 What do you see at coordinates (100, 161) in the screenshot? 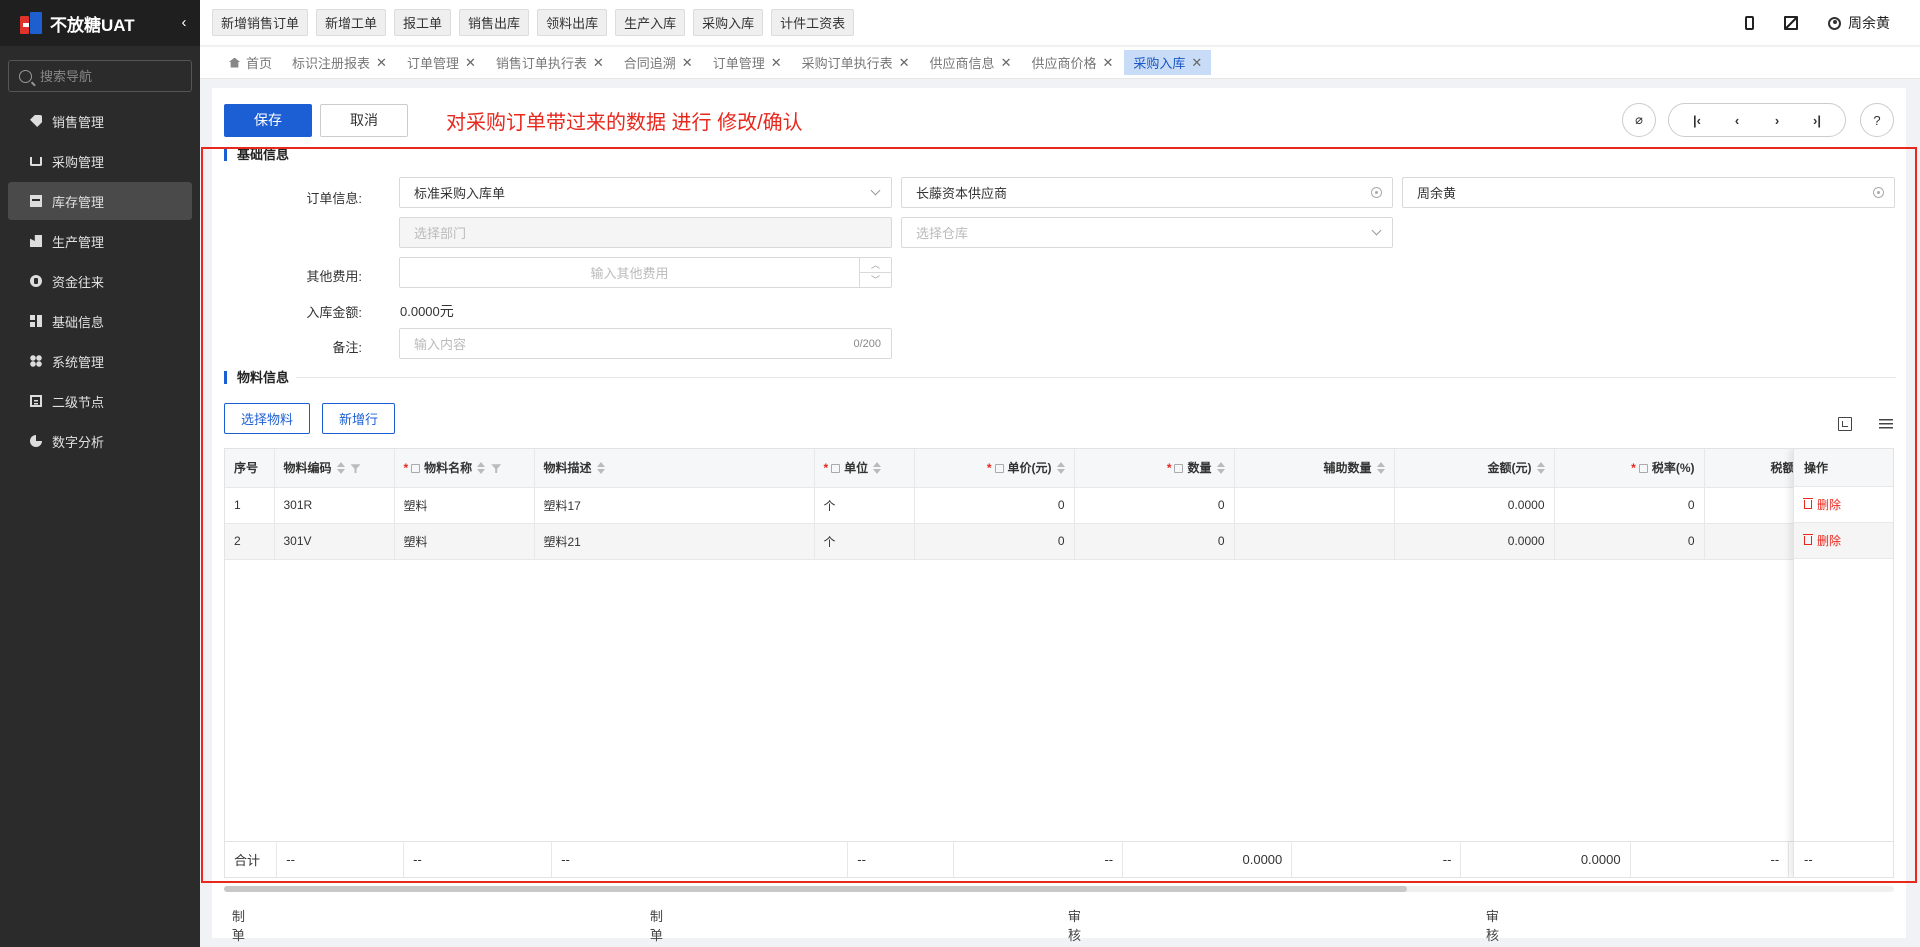
I see `sidebar-item-purchase: 采购管理` at bounding box center [100, 161].